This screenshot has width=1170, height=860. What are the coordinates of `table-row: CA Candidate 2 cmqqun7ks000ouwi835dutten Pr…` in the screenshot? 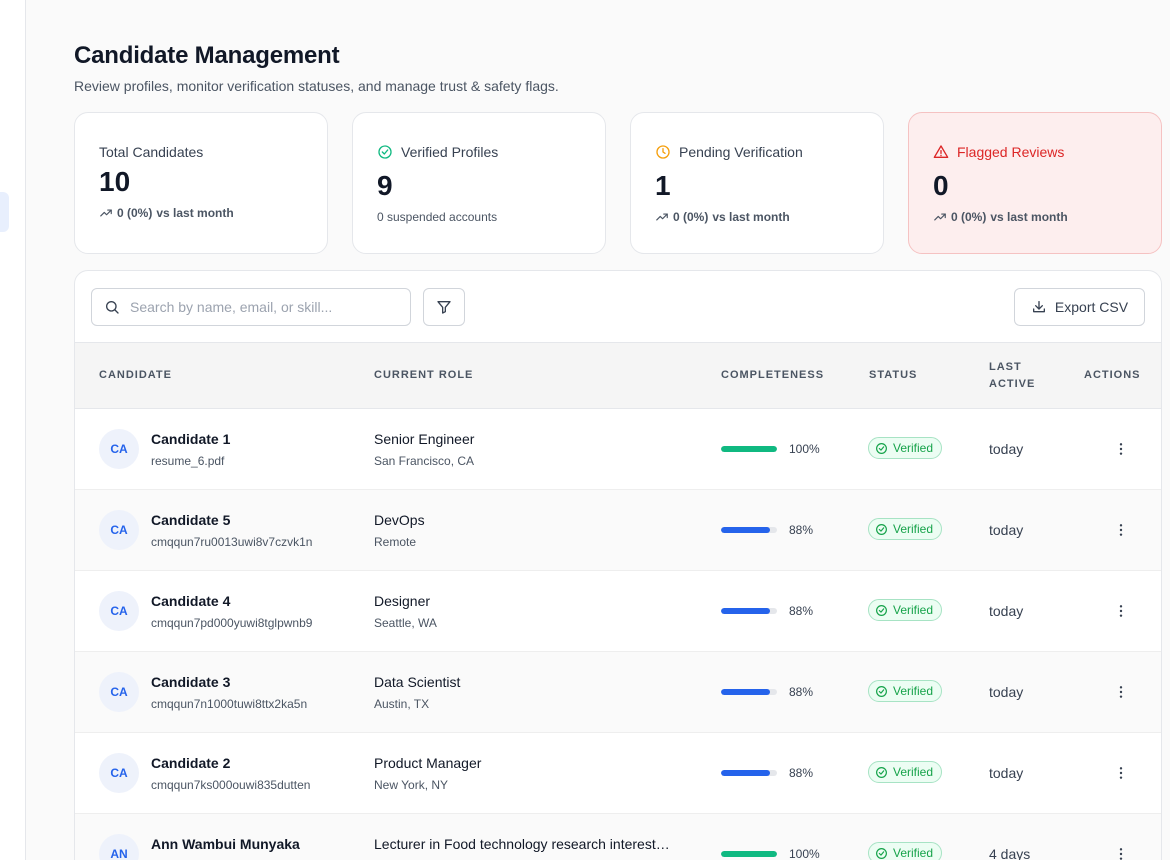 It's located at (618, 773).